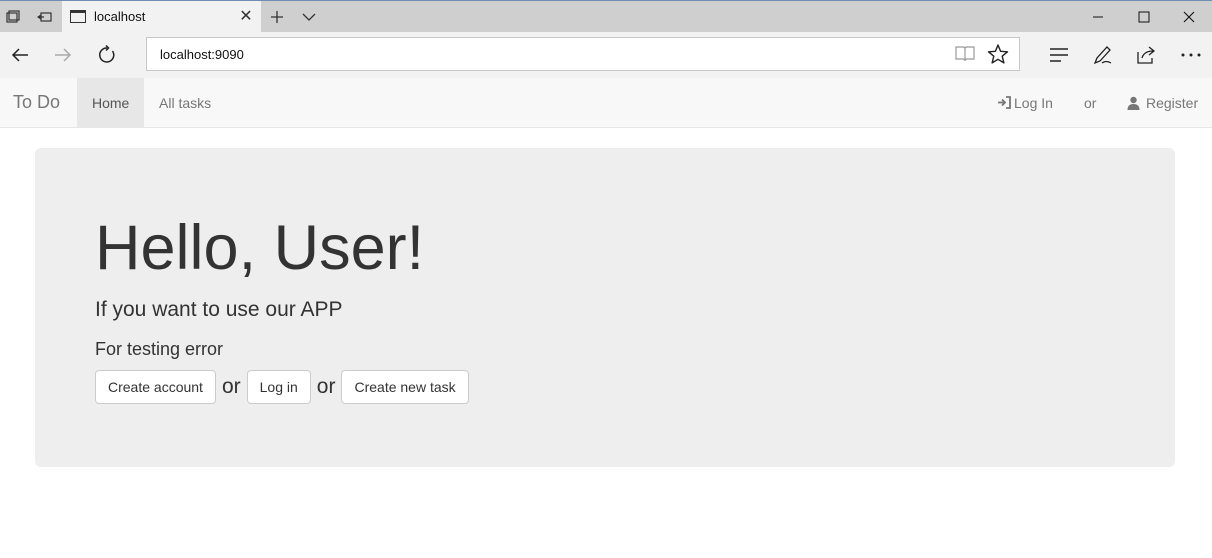 Image resolution: width=1212 pixels, height=558 pixels. Describe the element at coordinates (1090, 102) in the screenshot. I see `or-text: or` at that location.